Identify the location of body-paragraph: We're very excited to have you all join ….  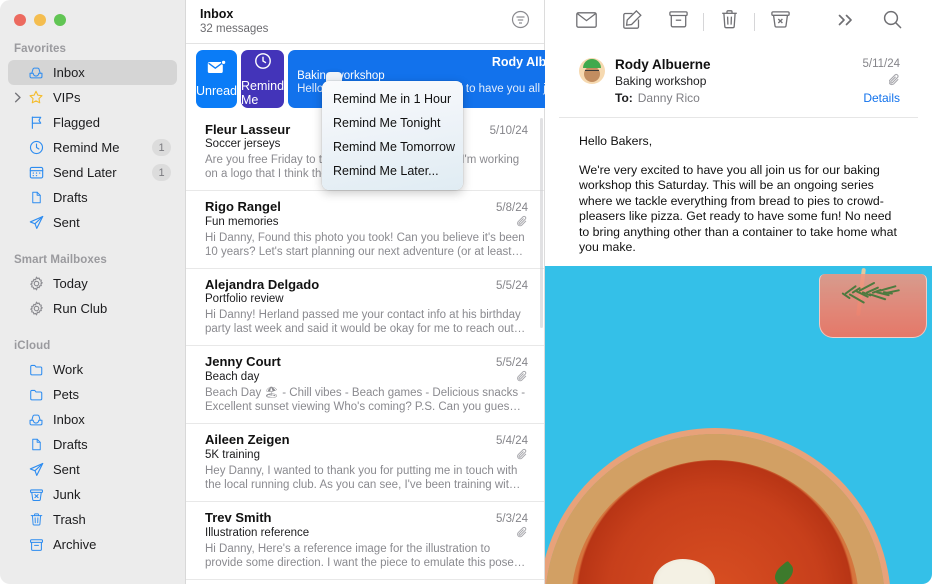
(738, 208).